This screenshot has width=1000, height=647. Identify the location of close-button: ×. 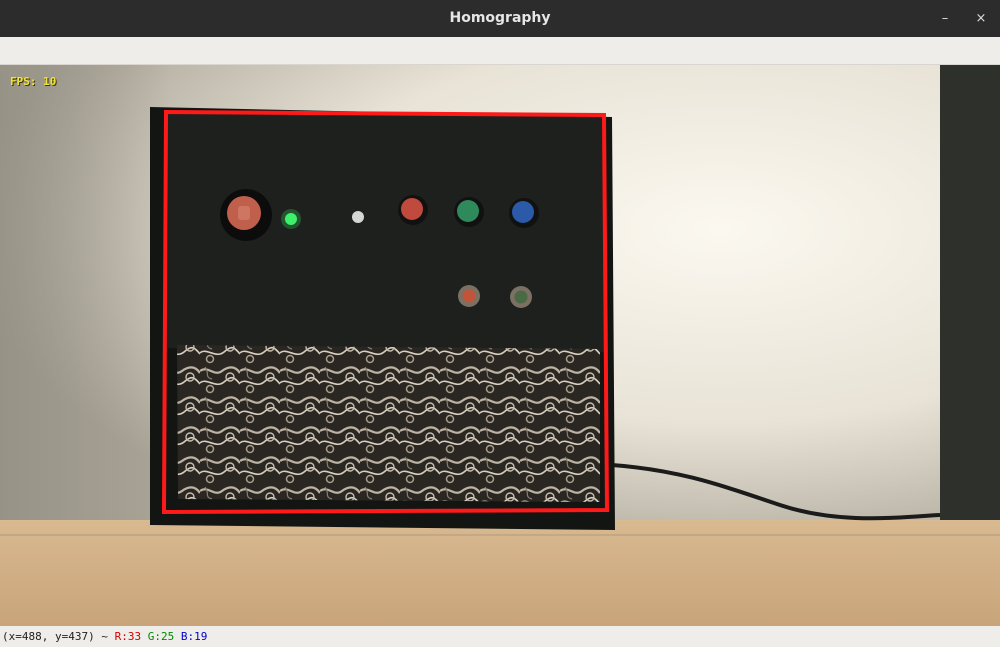
(981, 18).